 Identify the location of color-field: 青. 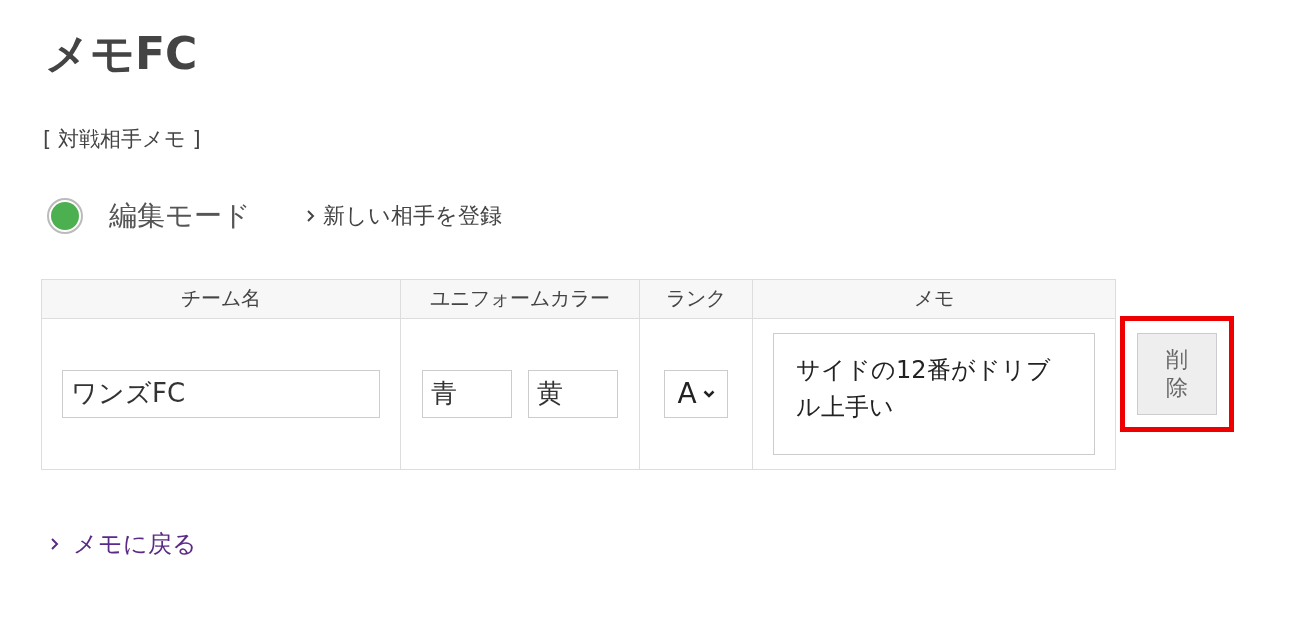
(467, 393).